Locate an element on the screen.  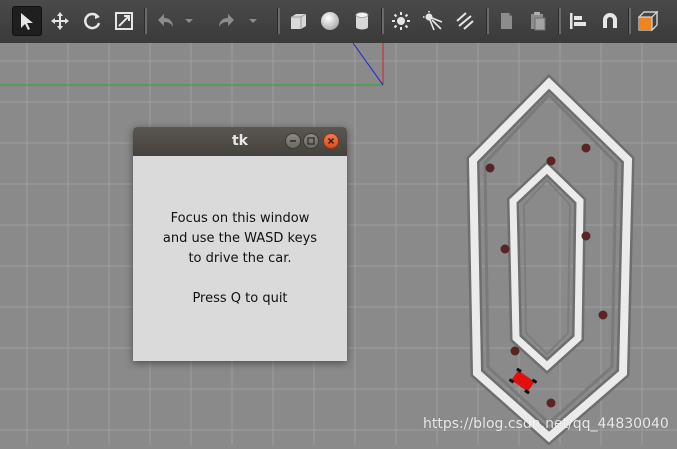
minimize-icon is located at coordinates (293, 141).